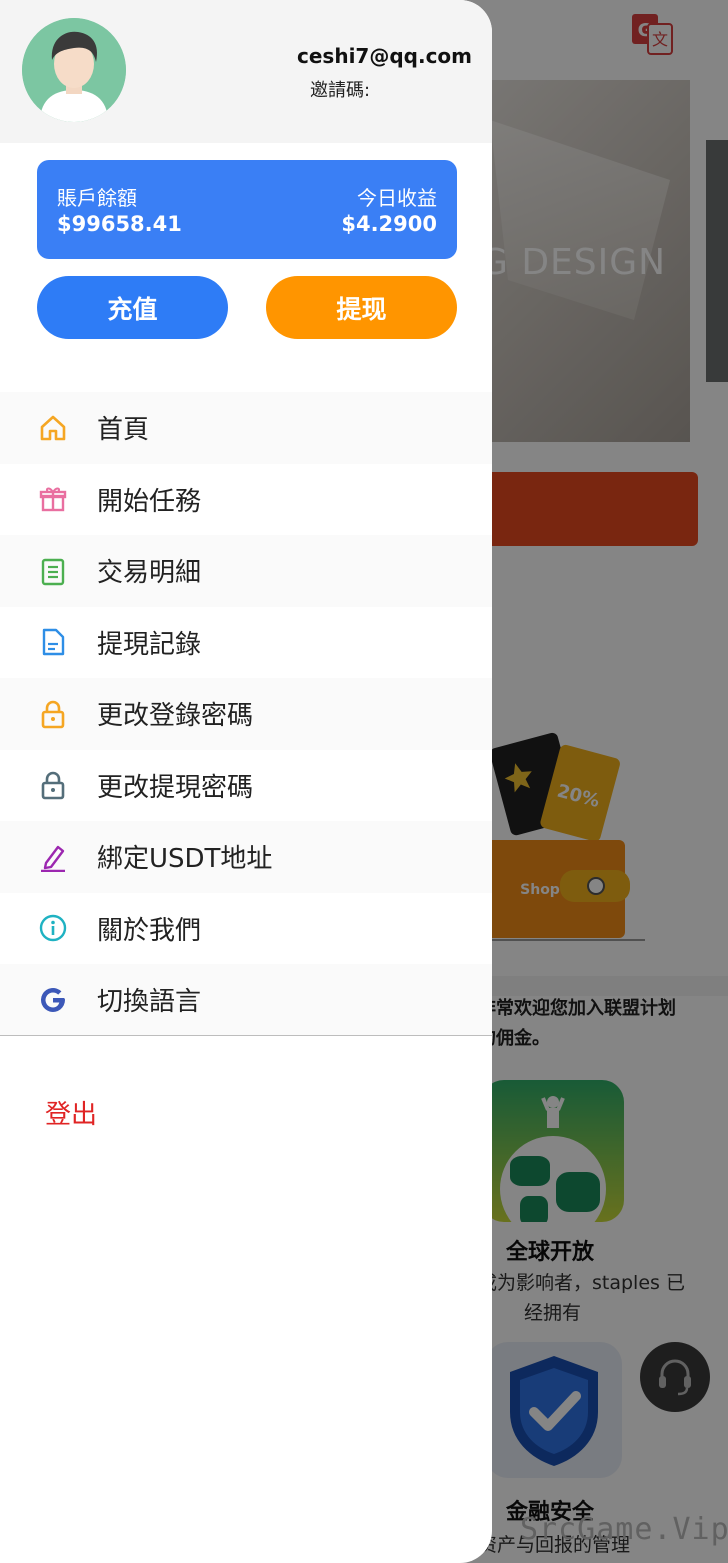 This screenshot has width=728, height=1563. I want to click on invite-code-label: 邀請碼:, so click(340, 90).